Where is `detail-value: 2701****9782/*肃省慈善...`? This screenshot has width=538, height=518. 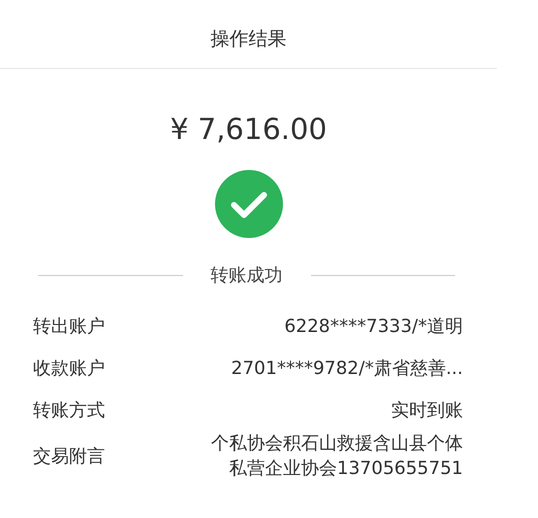 detail-value: 2701****9782/*肃省慈善... is located at coordinates (347, 368).